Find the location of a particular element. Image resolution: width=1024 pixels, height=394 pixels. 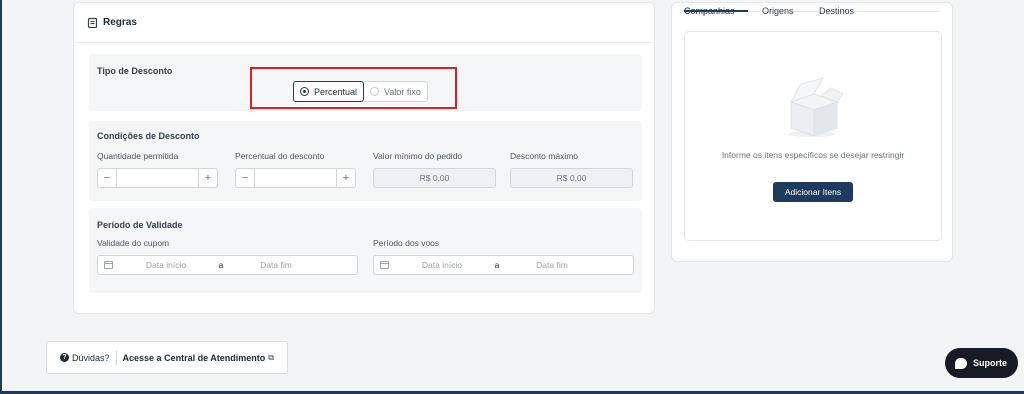

quantity-label: Quantidade permitida is located at coordinates (138, 156).